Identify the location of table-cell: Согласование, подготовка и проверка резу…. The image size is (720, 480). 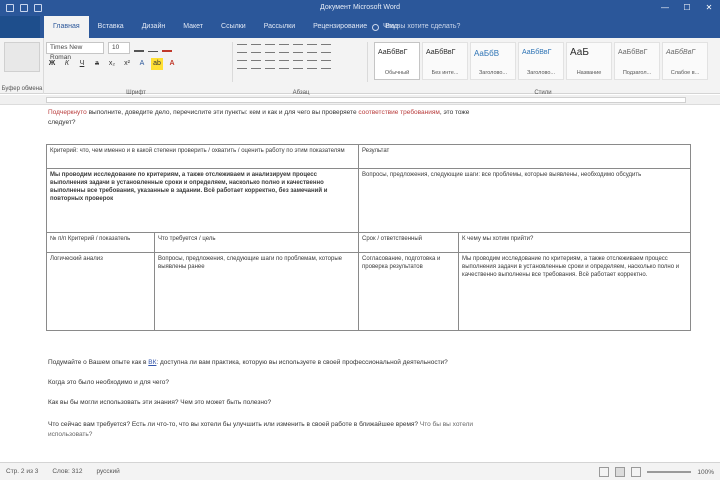
(409, 291).